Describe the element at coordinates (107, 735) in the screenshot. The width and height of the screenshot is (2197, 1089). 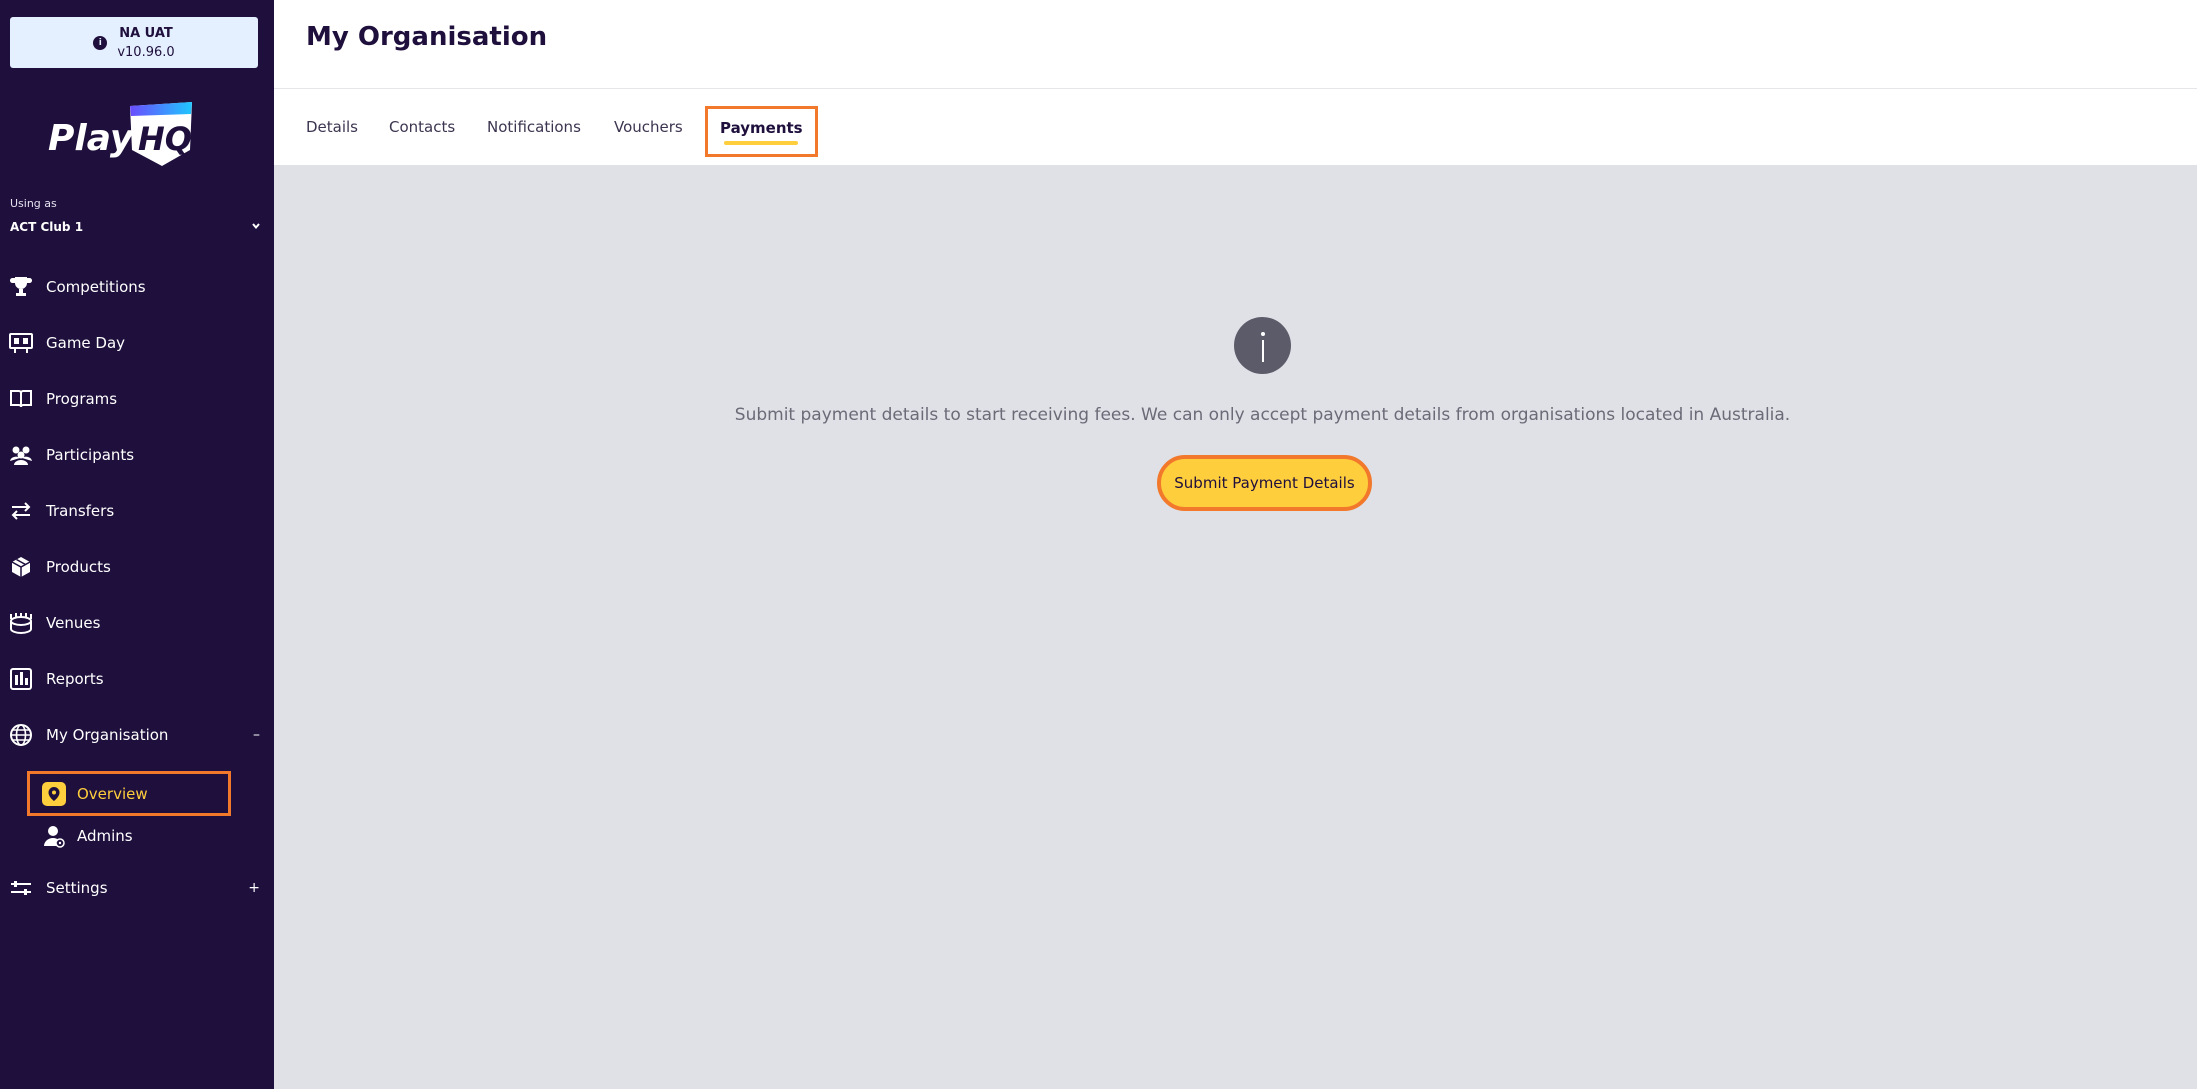
I see `sidebar-item-label: My Organisation` at that location.